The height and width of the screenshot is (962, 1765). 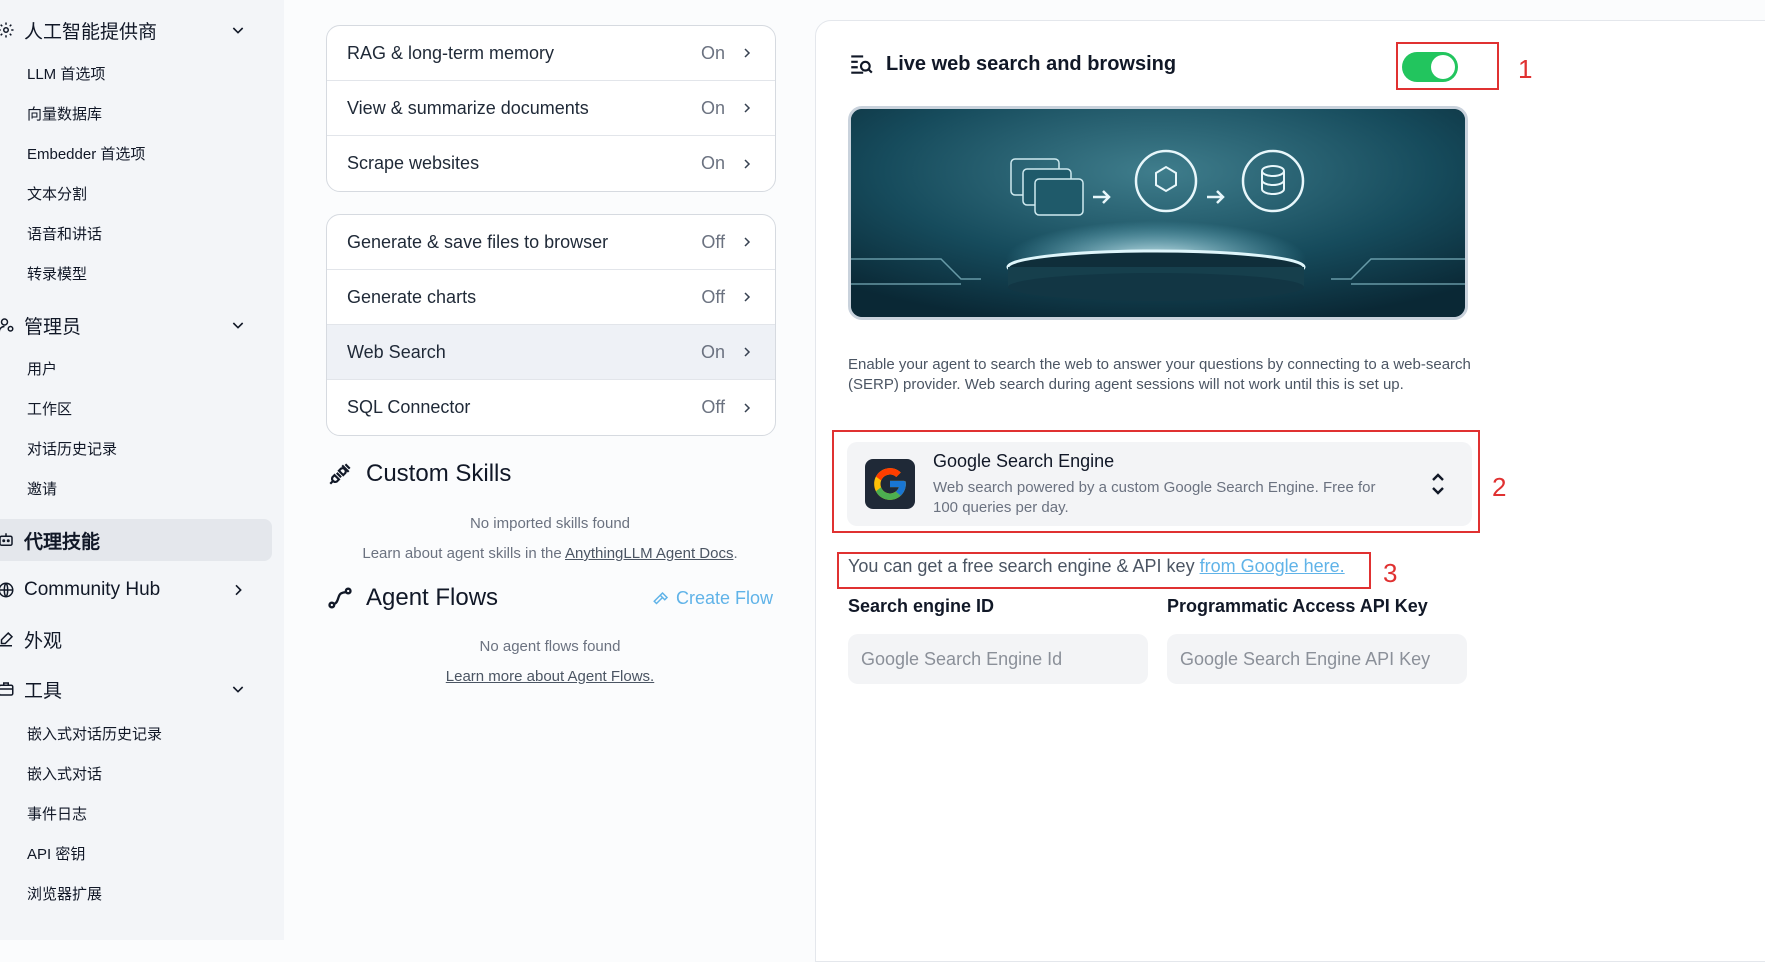 I want to click on sidebar-item-text-splitting: 文本分割, so click(x=57, y=195).